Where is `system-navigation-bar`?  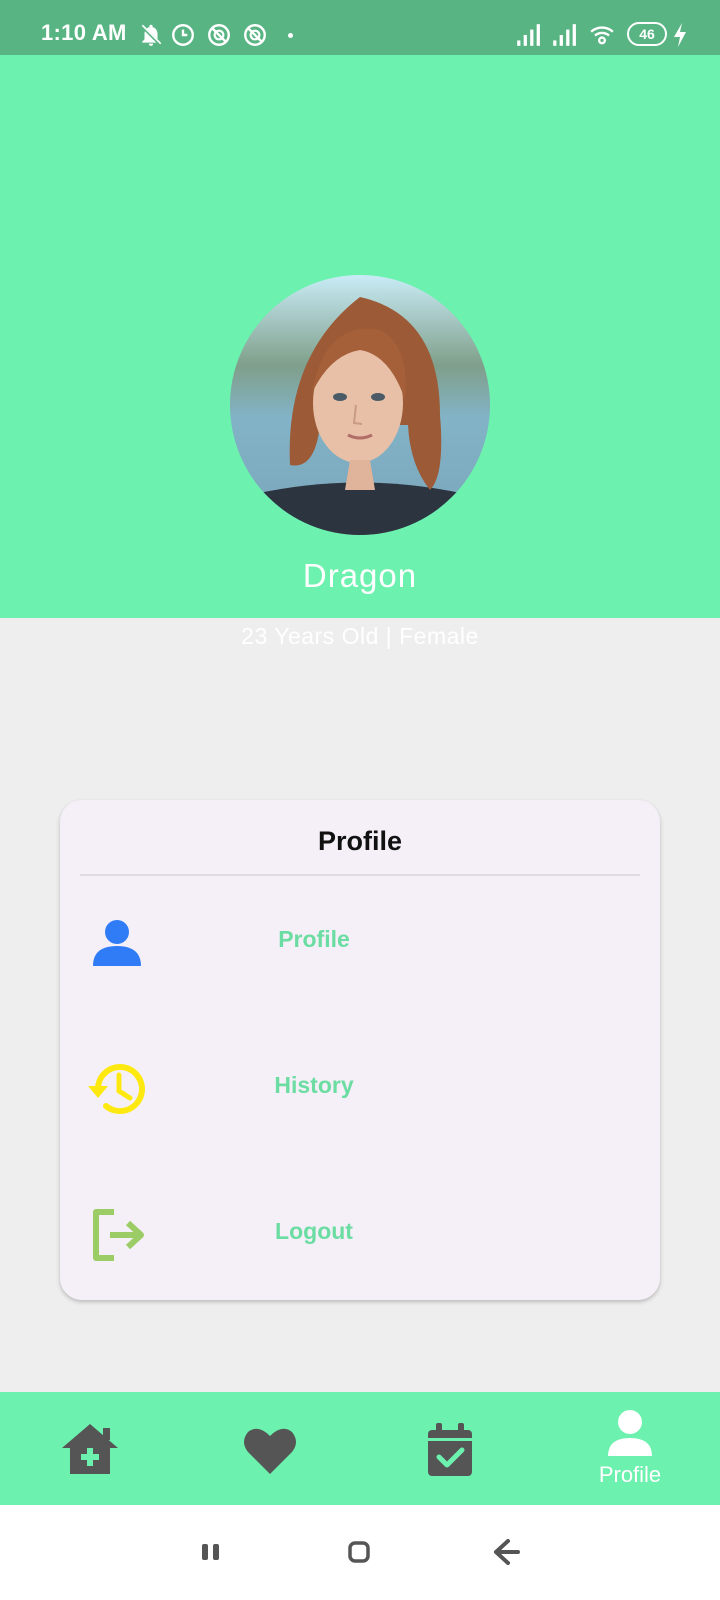
system-navigation-bar is located at coordinates (360, 1552).